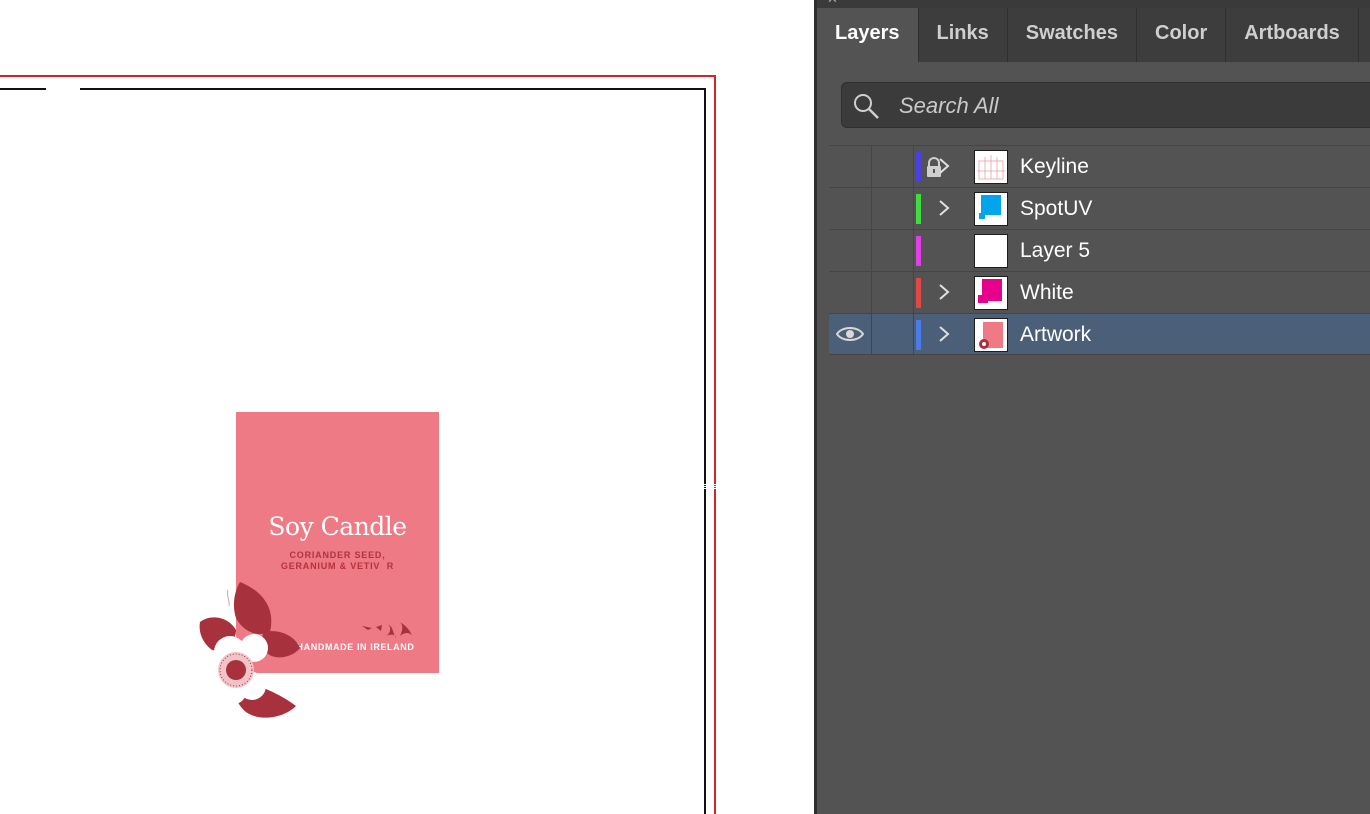  What do you see at coordinates (1055, 335) in the screenshot?
I see `layer-name: Artwork` at bounding box center [1055, 335].